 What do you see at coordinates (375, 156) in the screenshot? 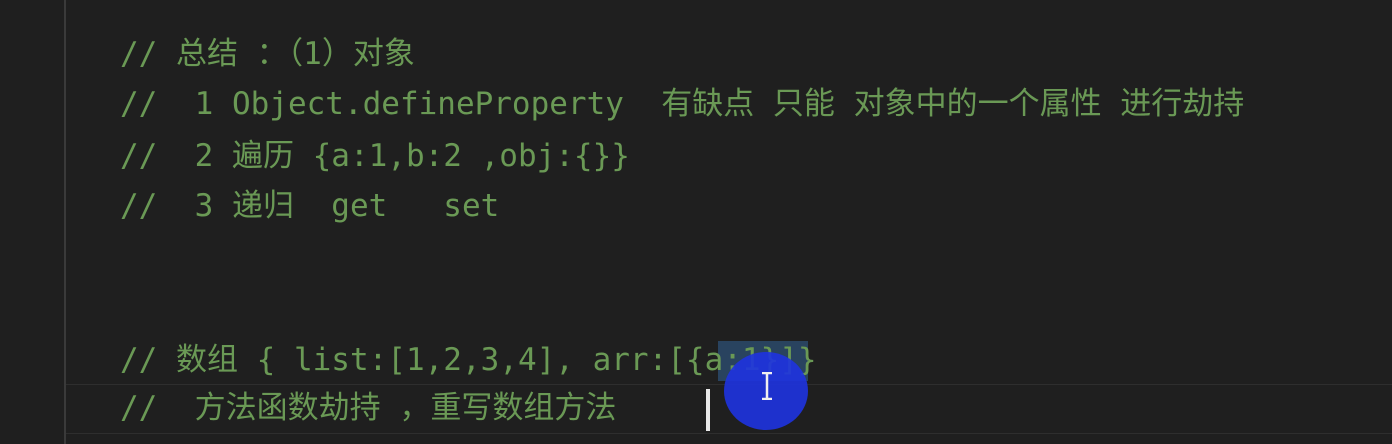
I see `code-line-3: // 2 遍历 {a:1,b:2 ,obj:{}}` at bounding box center [375, 156].